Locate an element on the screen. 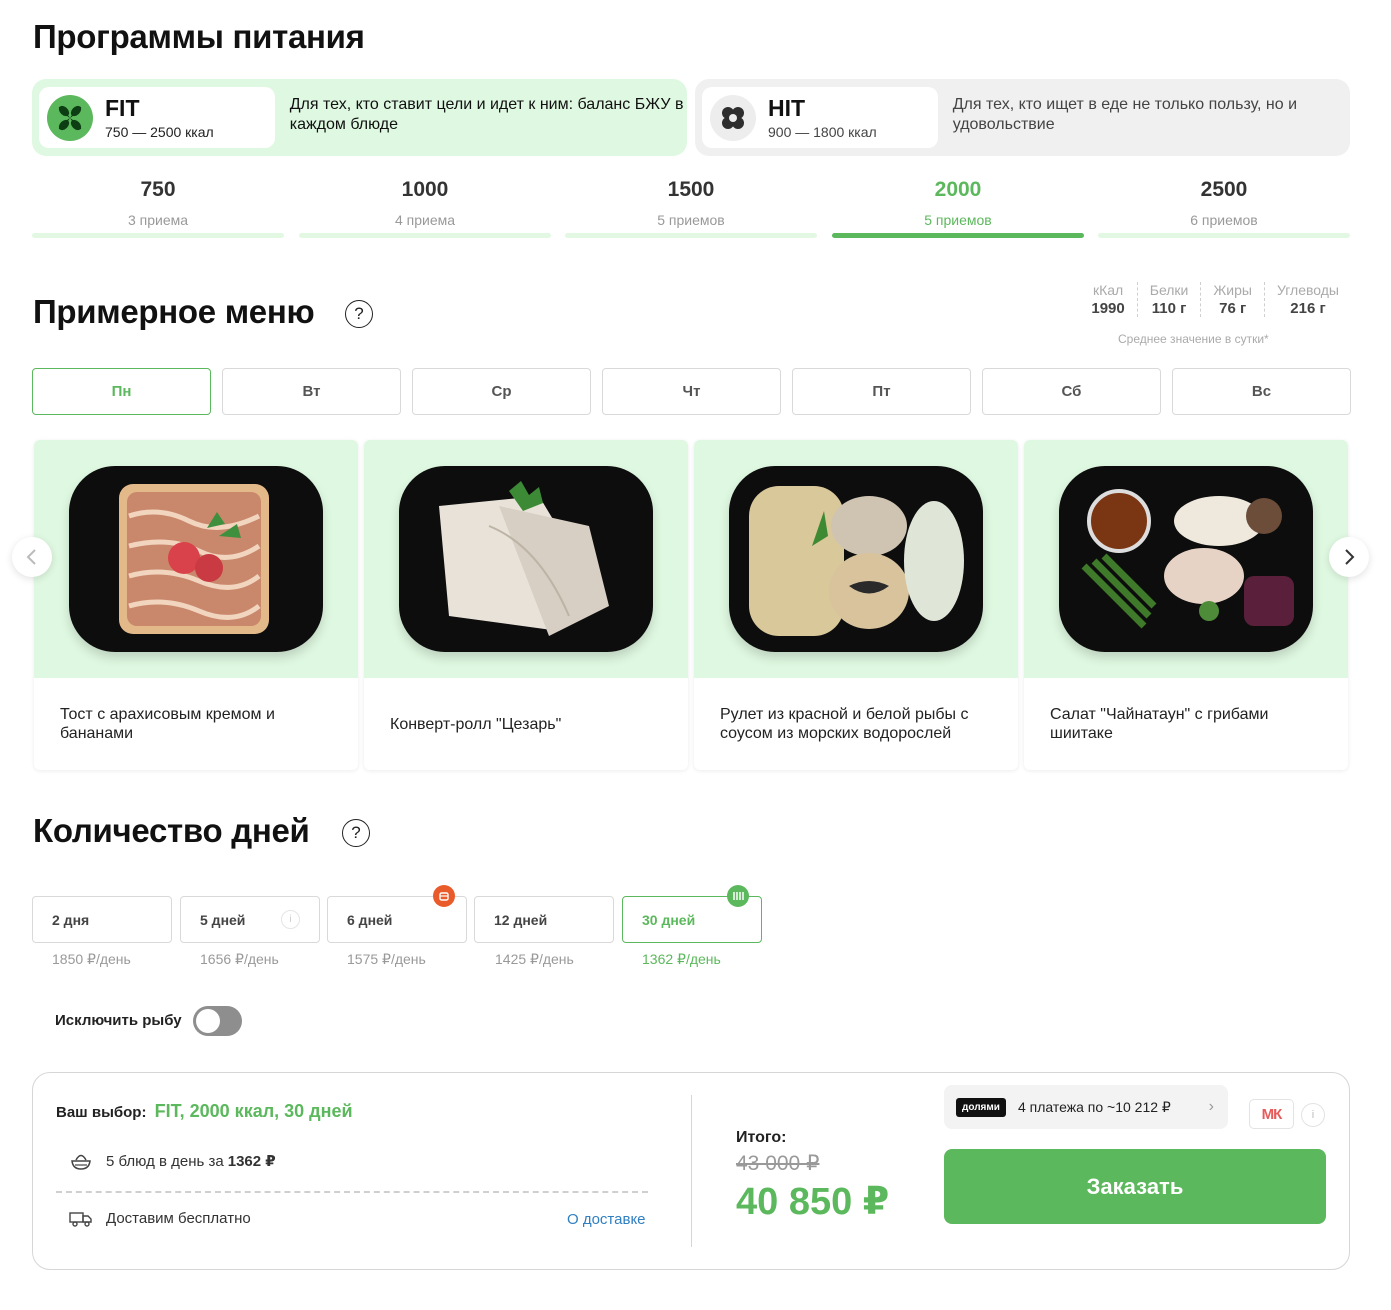 The height and width of the screenshot is (1310, 1391). calorie-value: 1500 is located at coordinates (691, 189).